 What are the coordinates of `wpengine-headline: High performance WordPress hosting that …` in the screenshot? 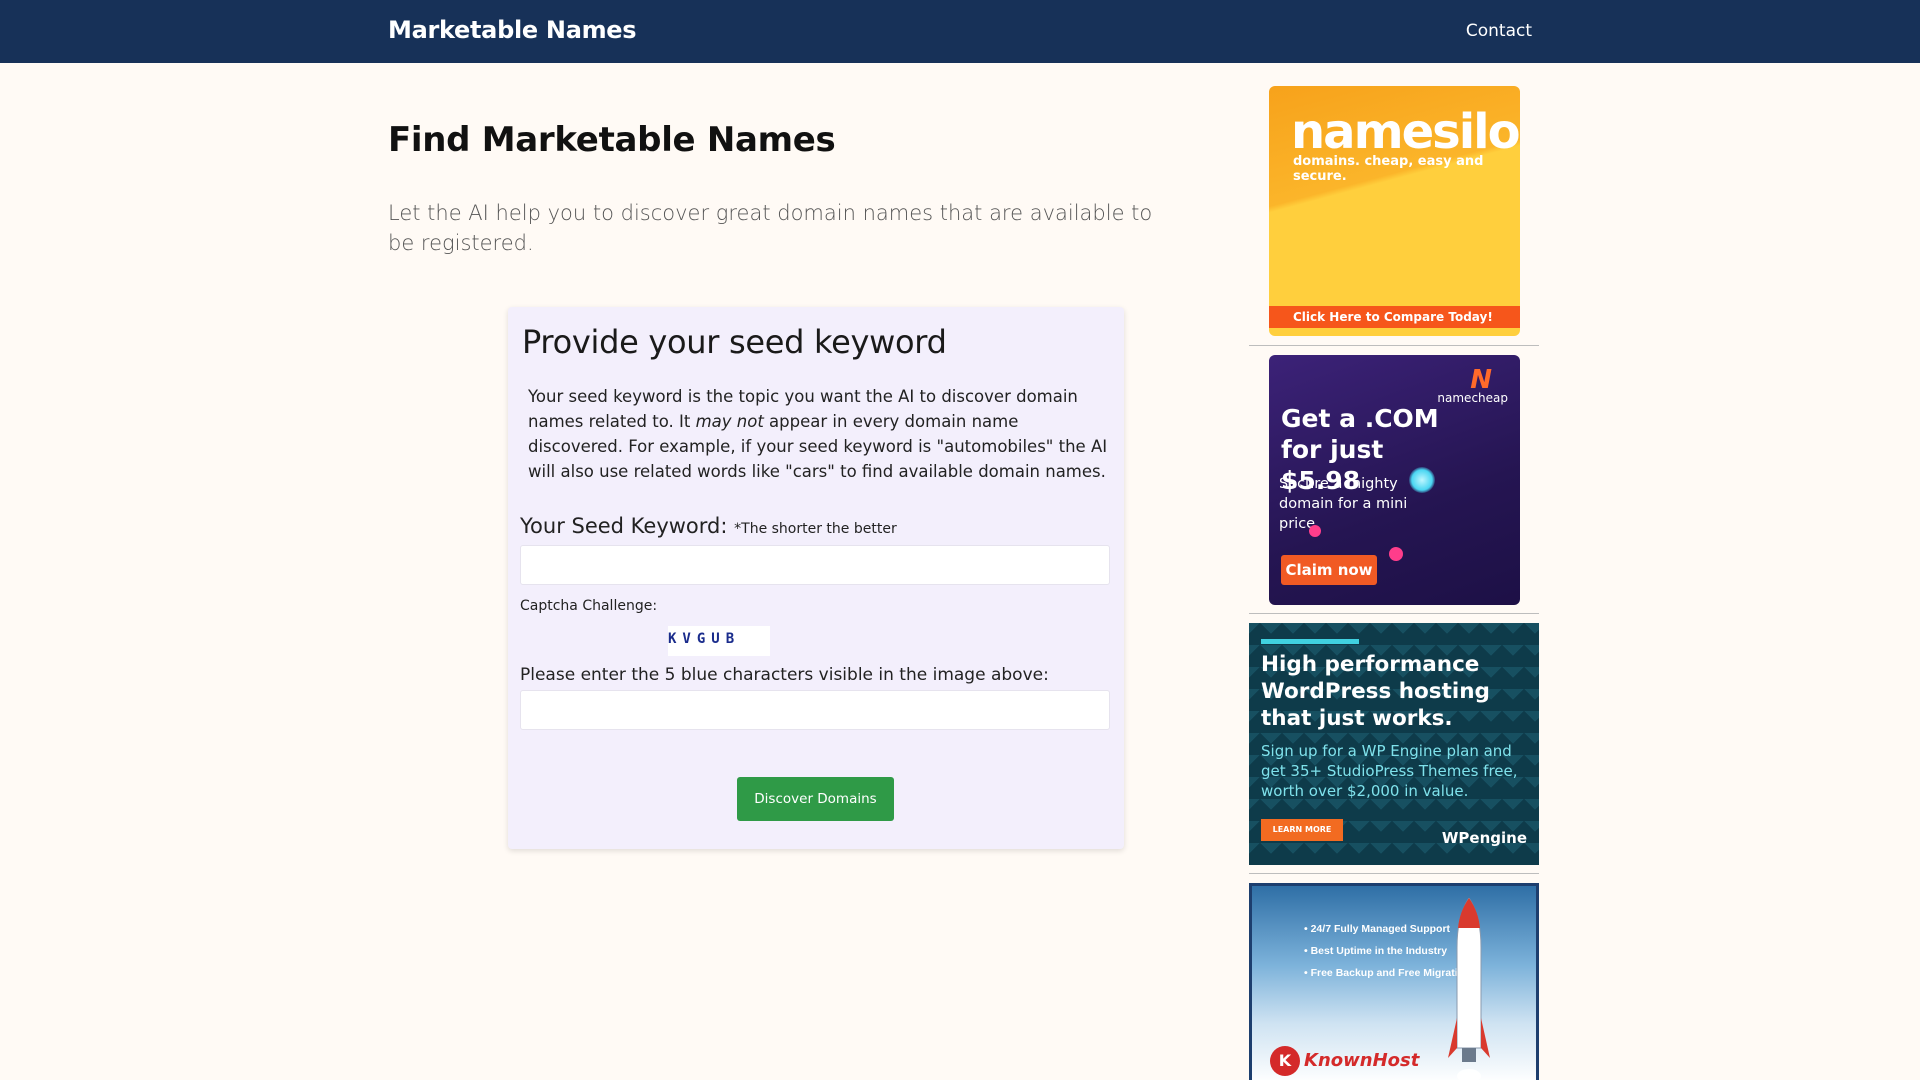 It's located at (1375, 691).